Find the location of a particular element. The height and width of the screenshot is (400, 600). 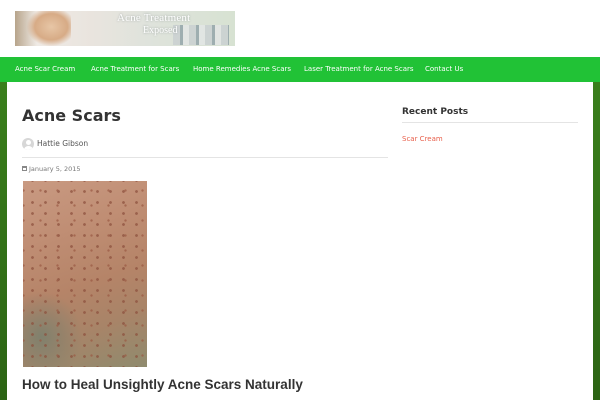

post-date: January 5, 2015 is located at coordinates (55, 169).